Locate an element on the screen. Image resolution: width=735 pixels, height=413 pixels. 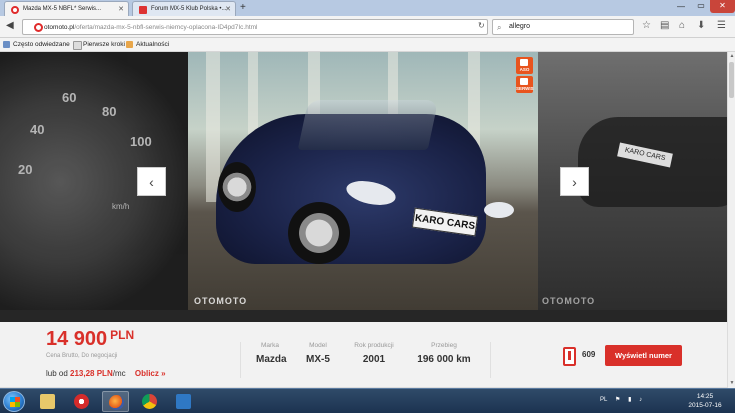
finance-amount: 213,28 PLN is located at coordinates (91, 373).